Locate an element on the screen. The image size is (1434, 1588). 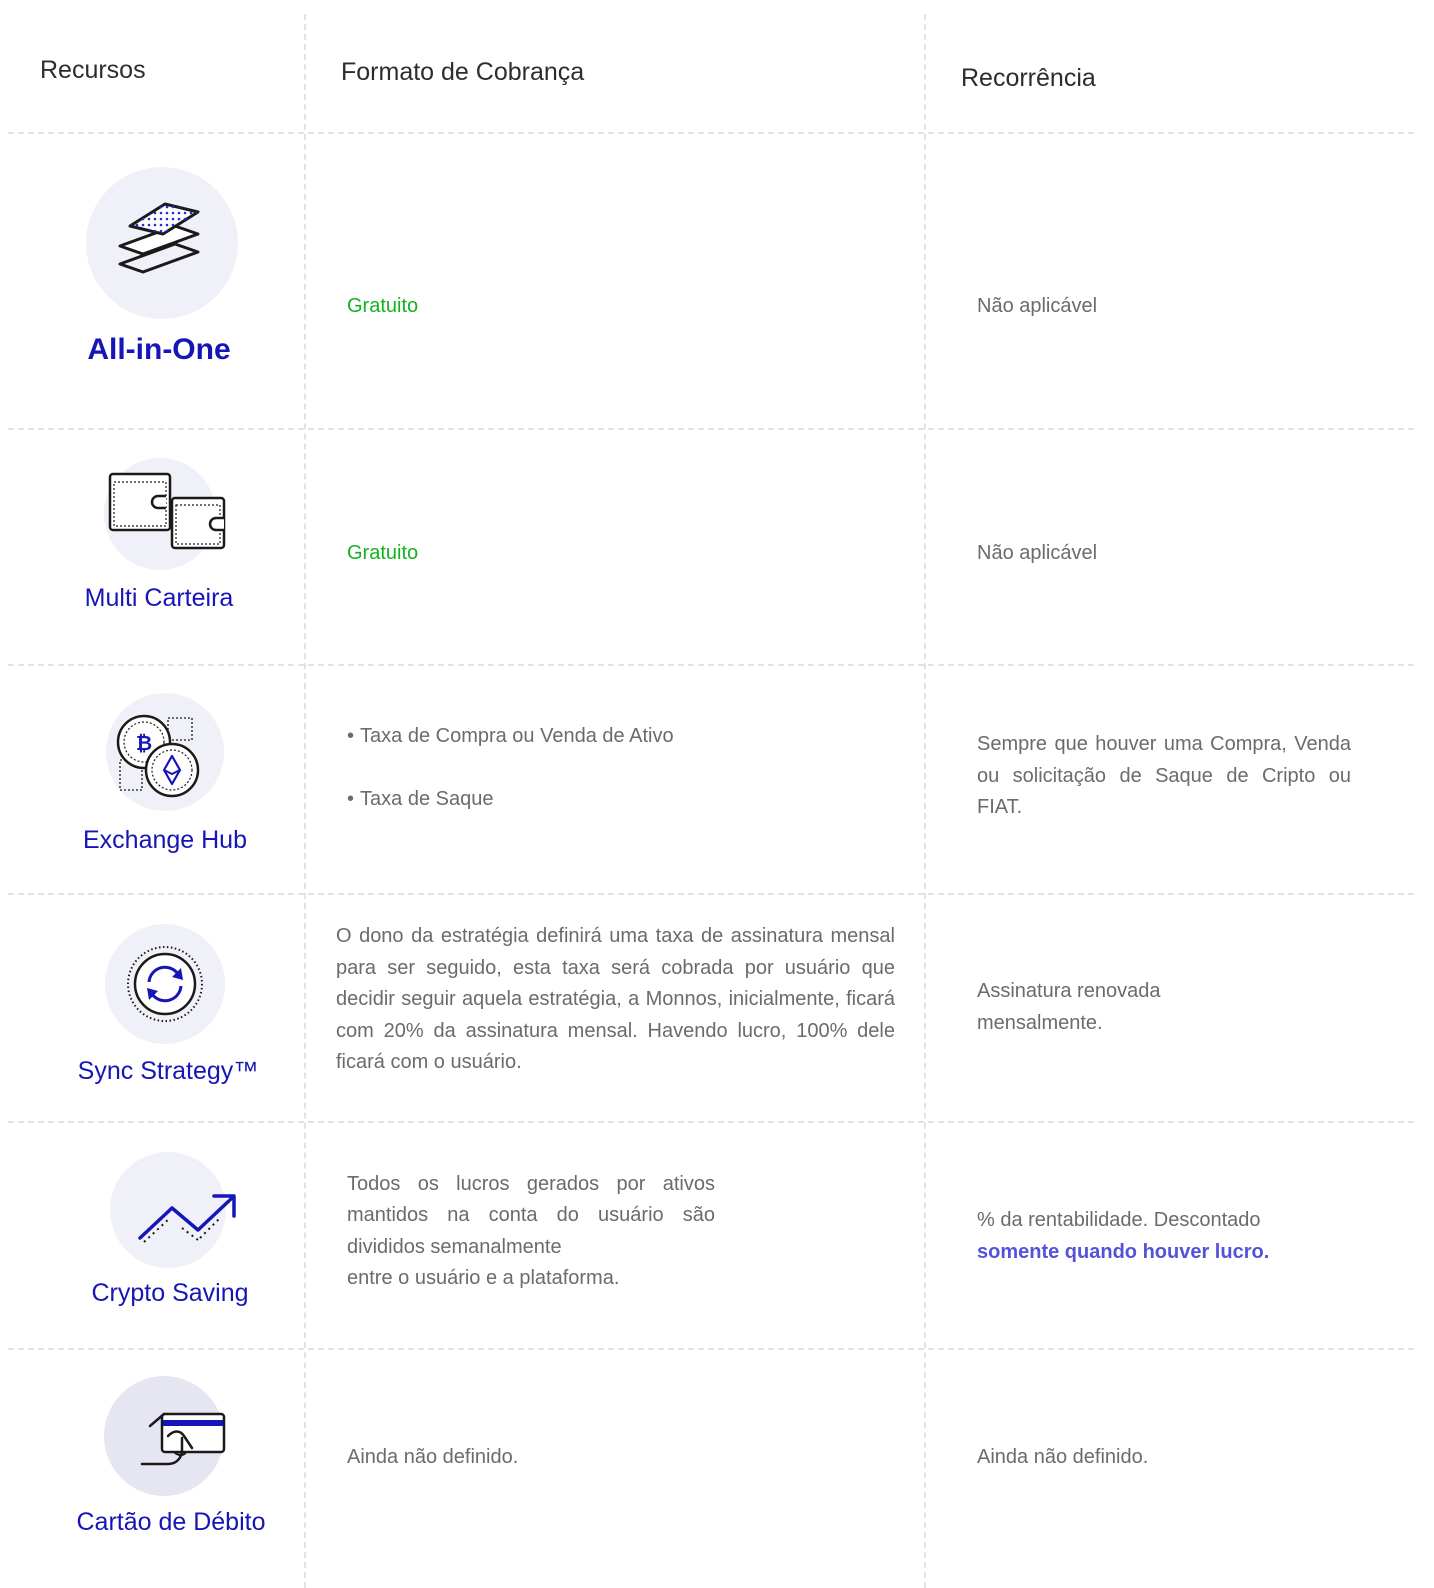
feature-name-multi-carteira: Multi Carteira is located at coordinates (159, 598).